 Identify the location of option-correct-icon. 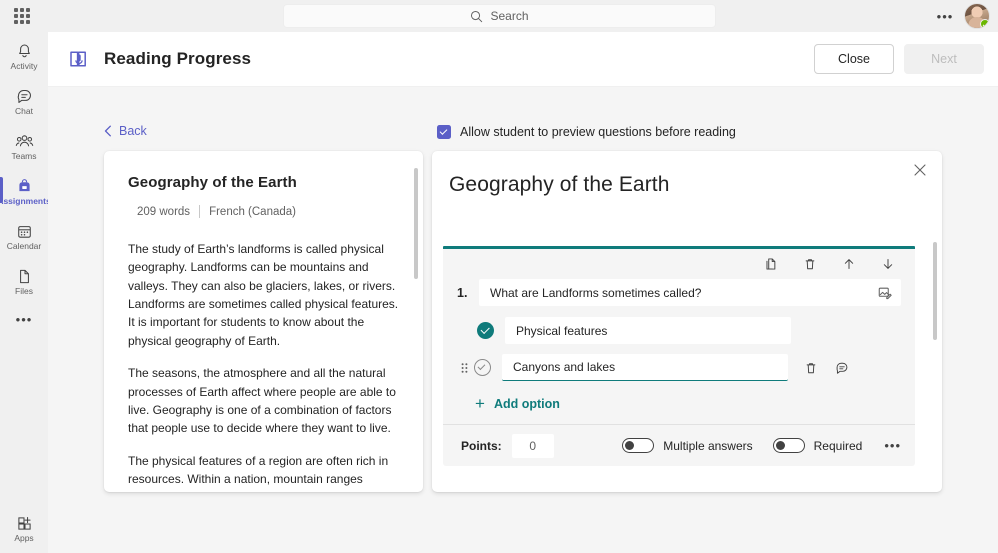
(485, 330).